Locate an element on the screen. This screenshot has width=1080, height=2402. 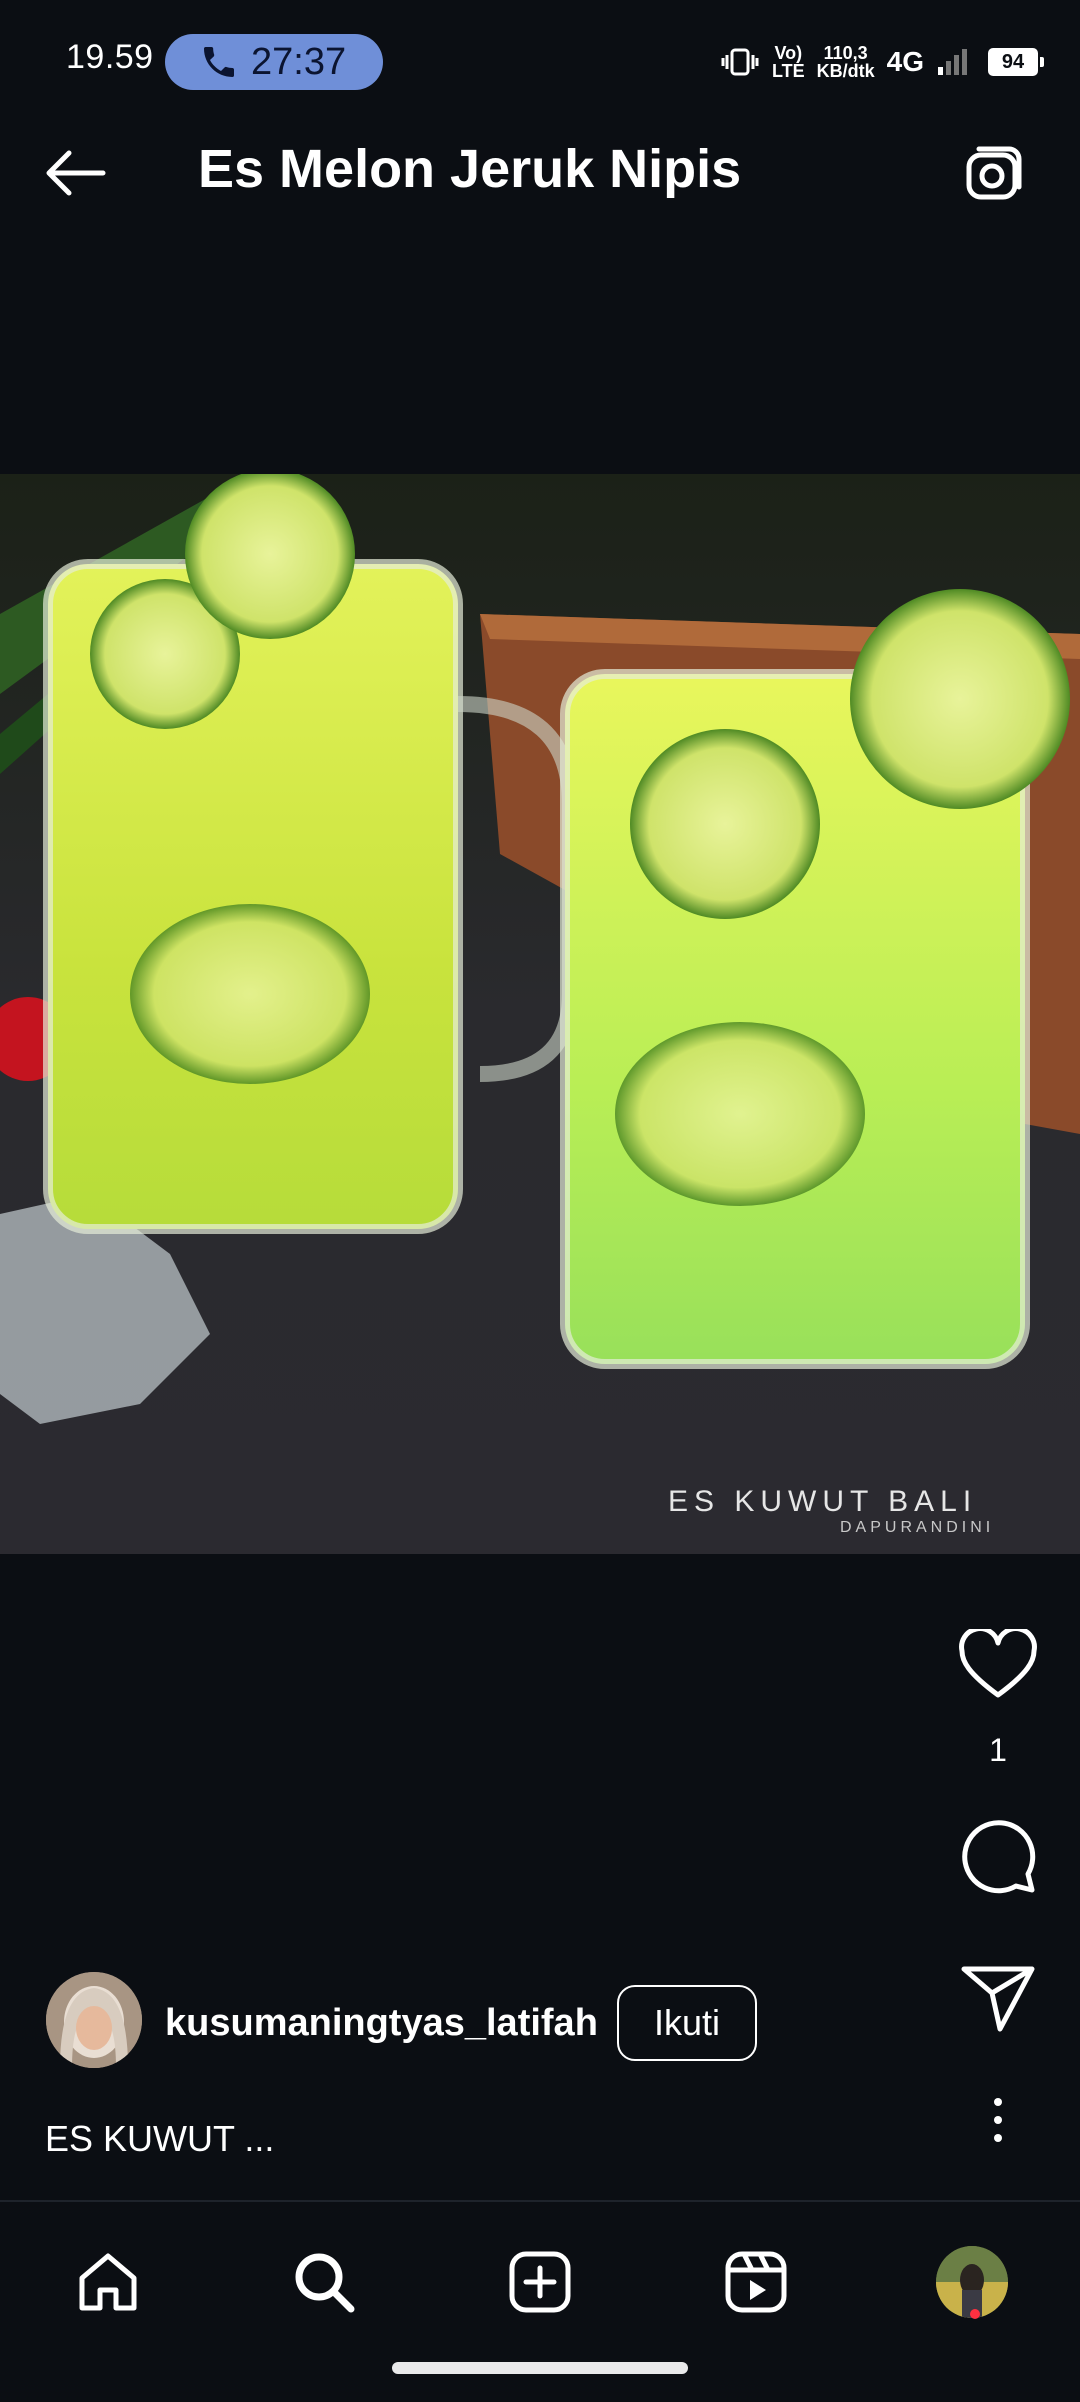
camera-button is located at coordinates (993, 173).